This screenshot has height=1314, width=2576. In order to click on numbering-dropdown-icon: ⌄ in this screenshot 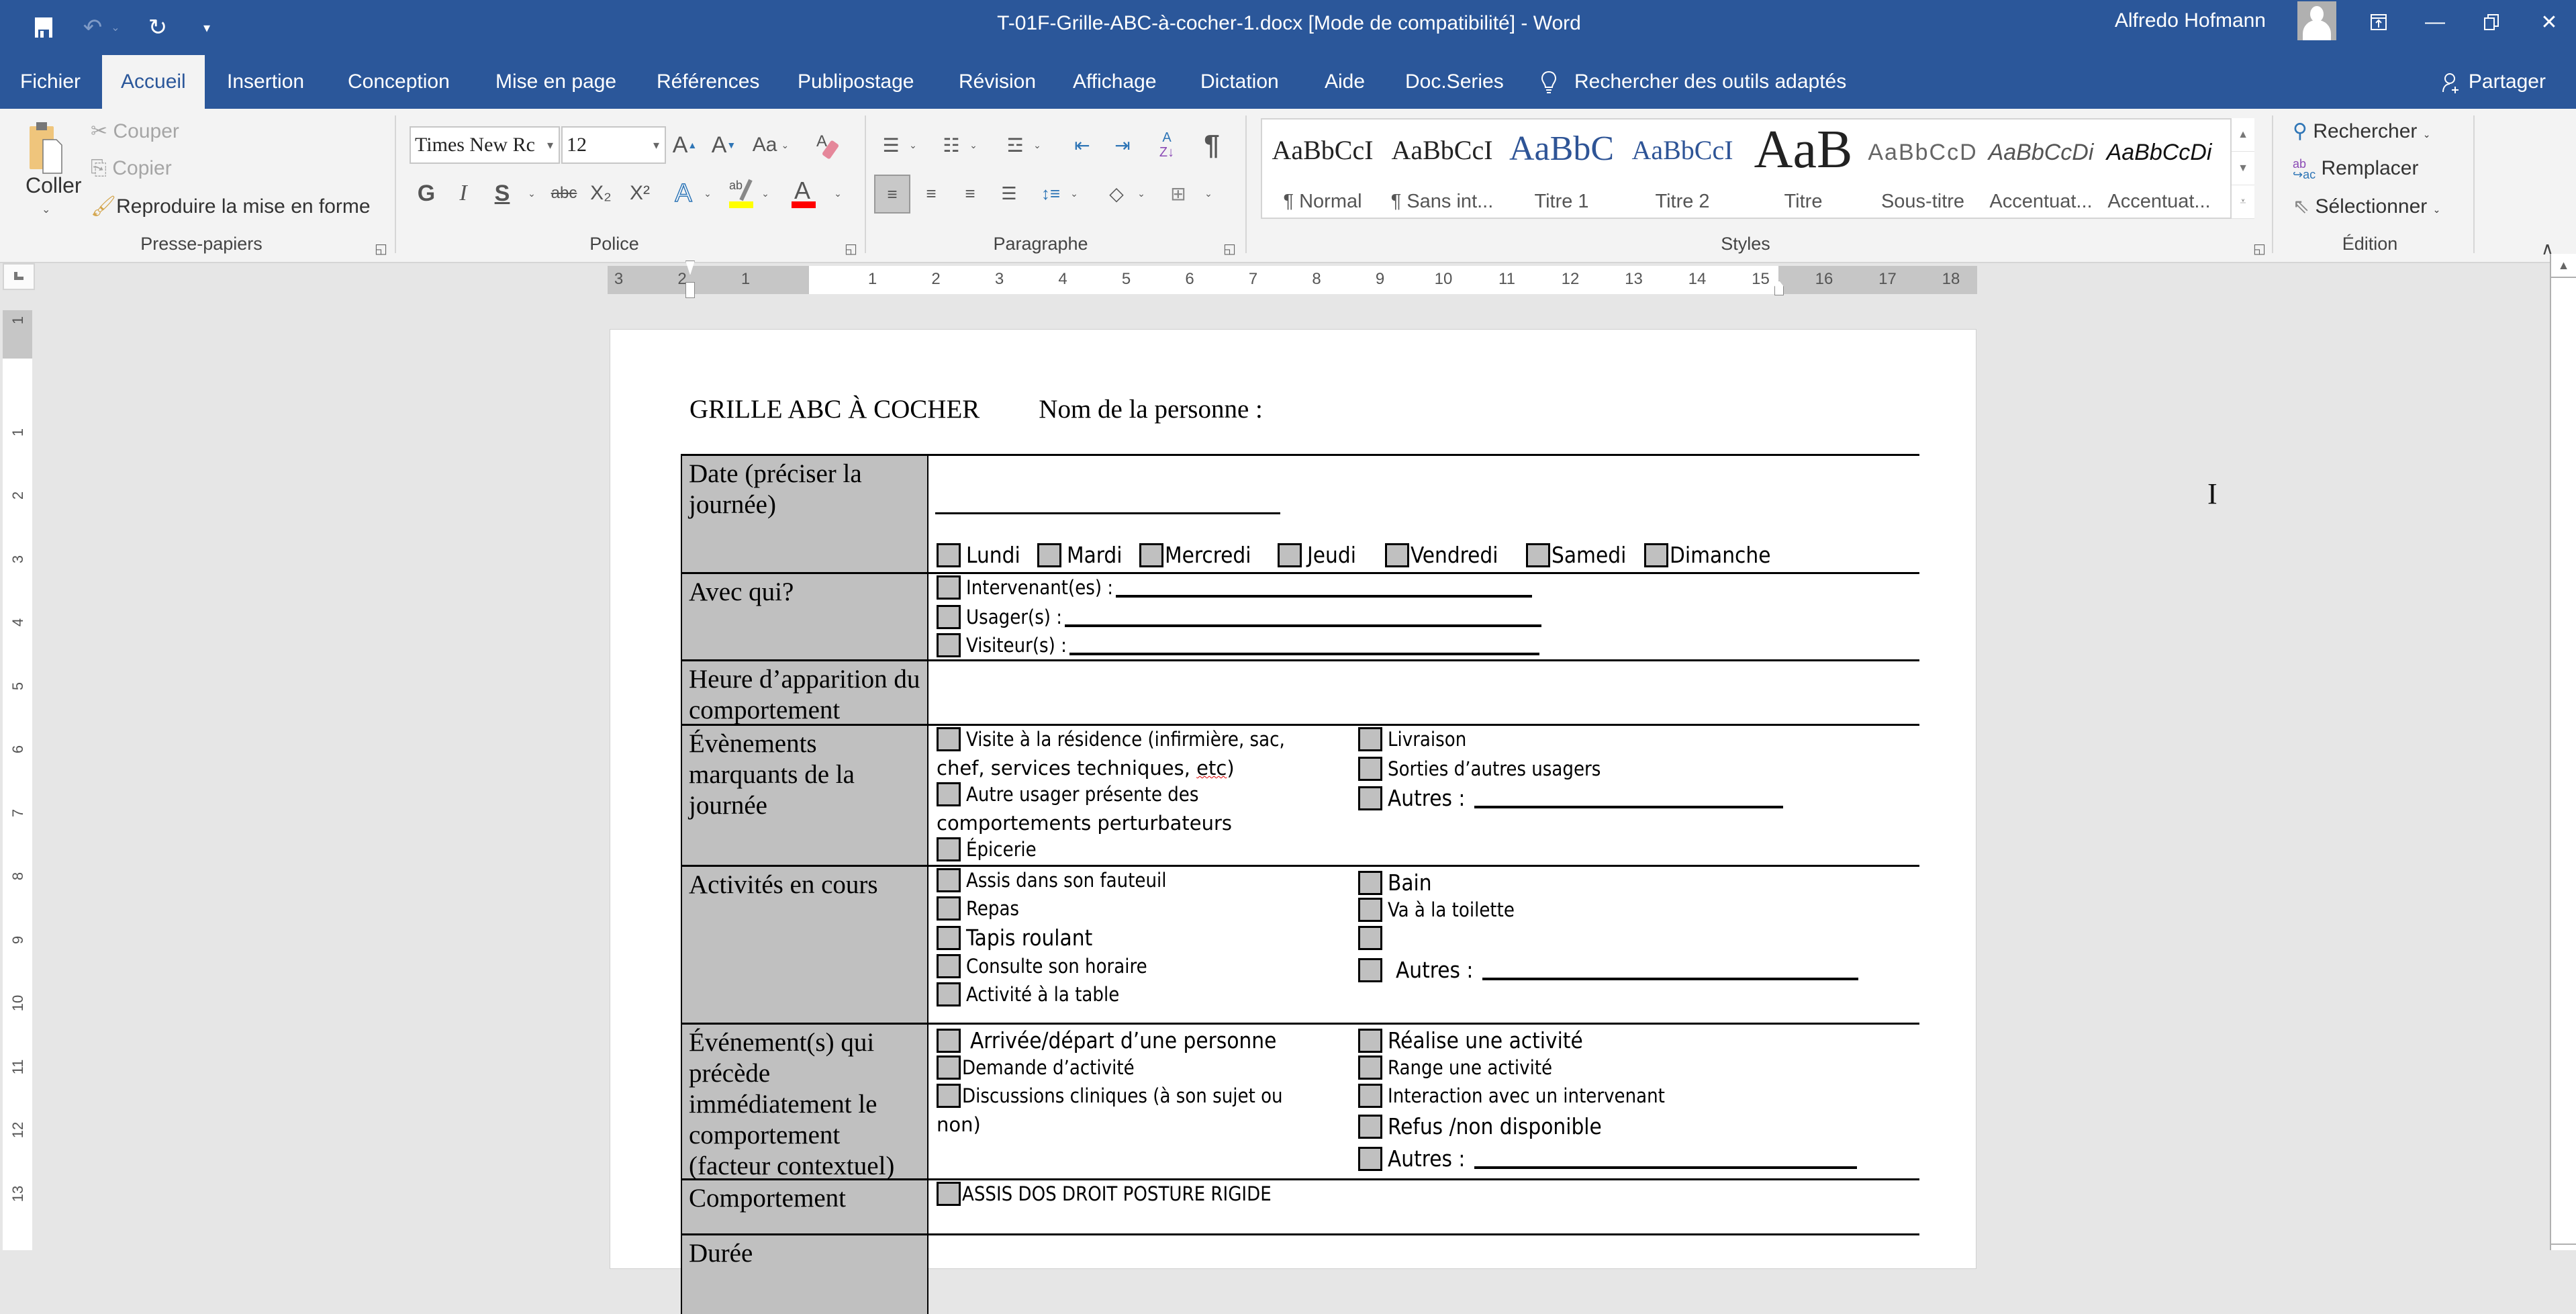, I will do `click(973, 145)`.